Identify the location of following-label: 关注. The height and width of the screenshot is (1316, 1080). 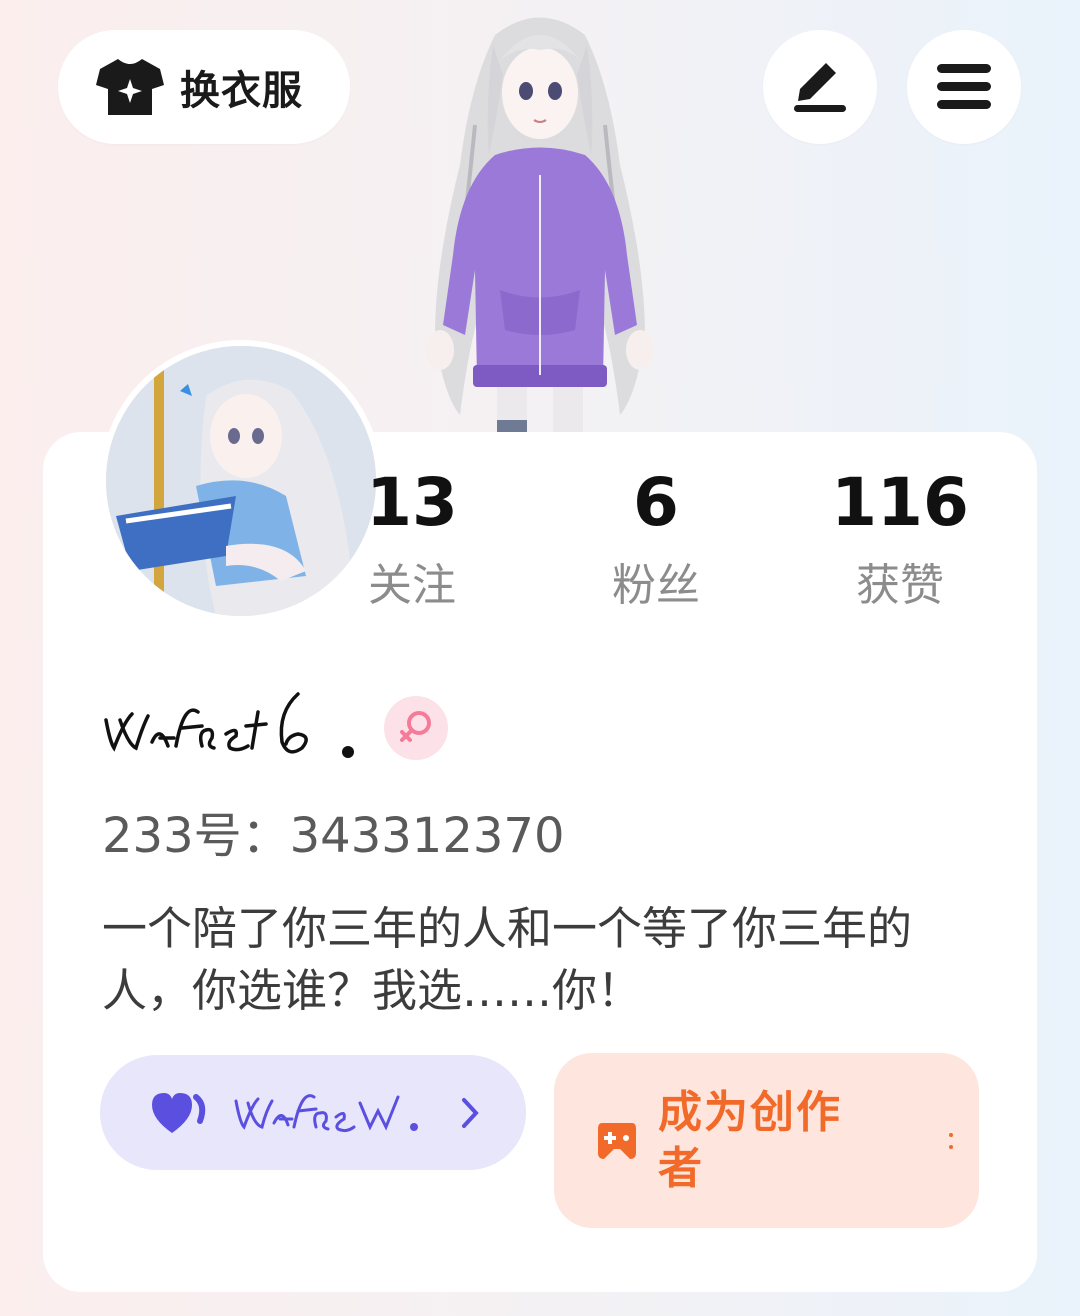
(412, 585).